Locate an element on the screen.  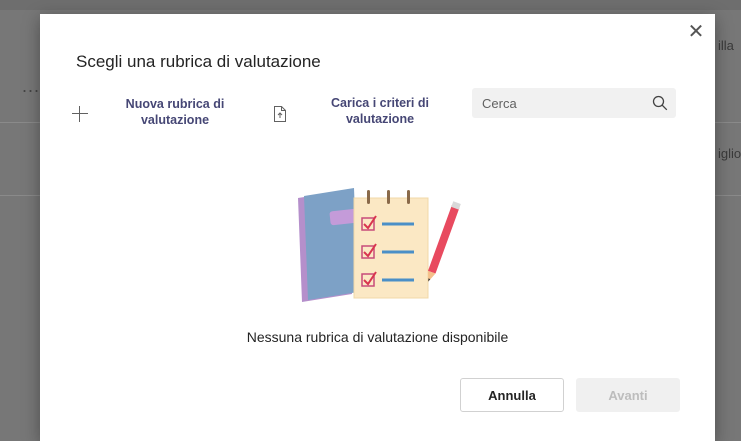
upload-document-icon is located at coordinates (280, 114).